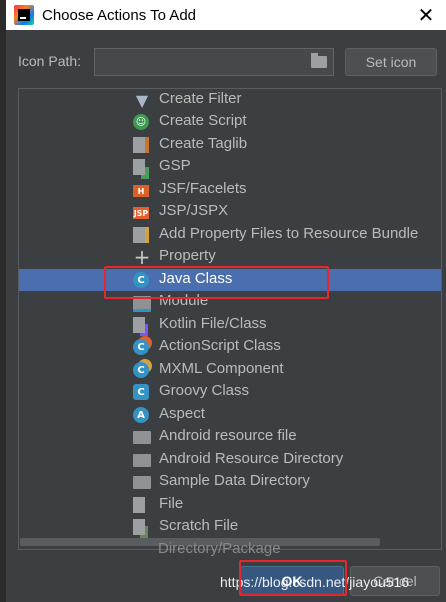  Describe the element at coordinates (142, 257) in the screenshot. I see `plus-icon: +` at that location.